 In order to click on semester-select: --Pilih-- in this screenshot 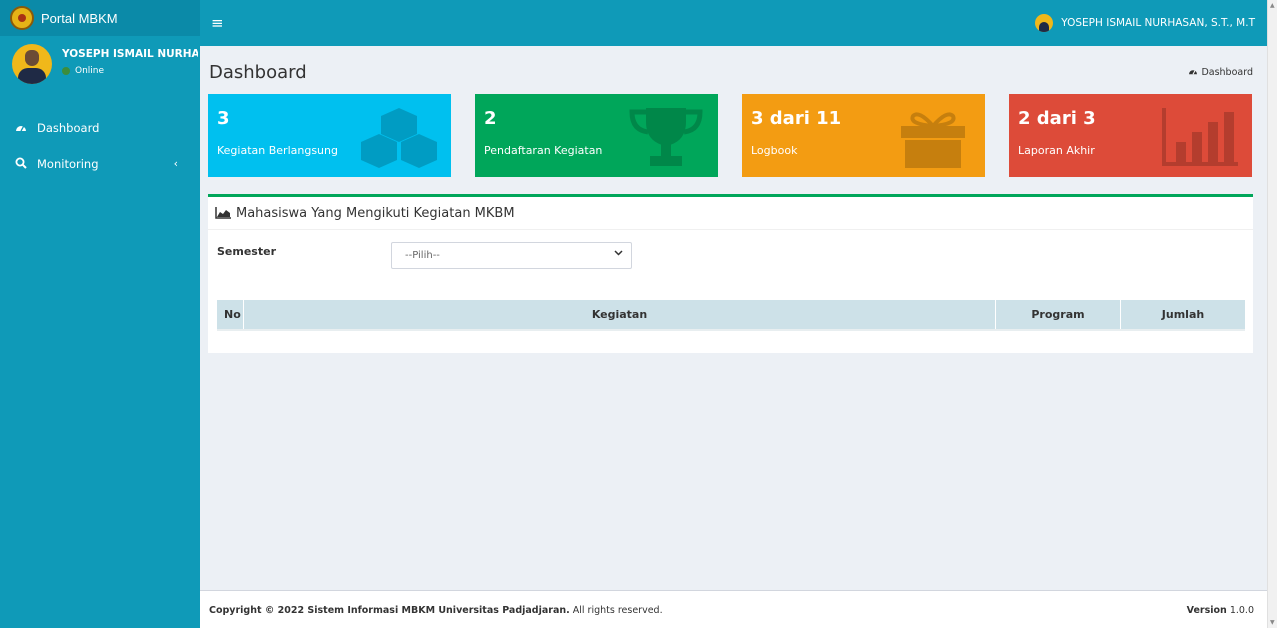, I will do `click(511, 255)`.